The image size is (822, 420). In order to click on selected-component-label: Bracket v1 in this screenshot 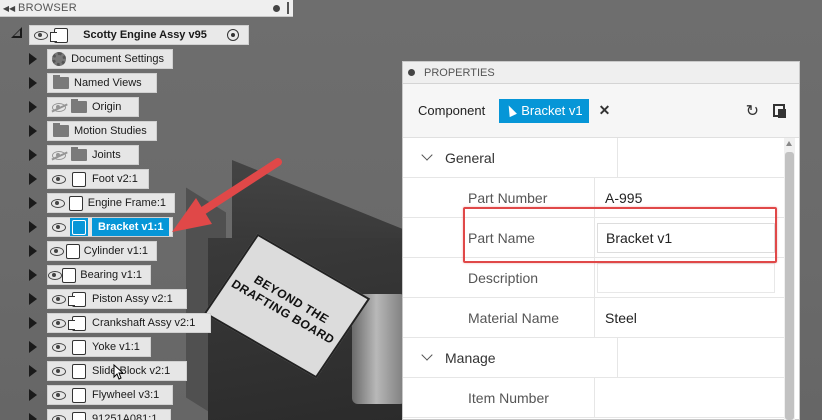, I will do `click(552, 110)`.